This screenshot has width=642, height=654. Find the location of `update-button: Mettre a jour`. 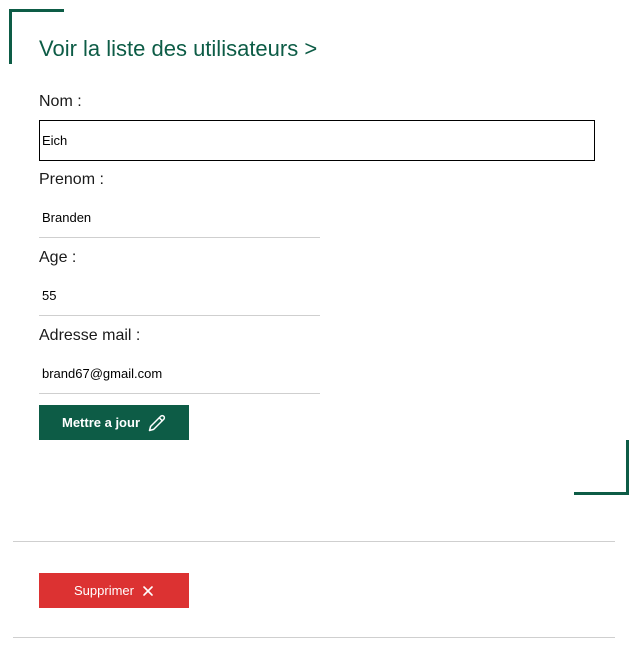

update-button: Mettre a jour is located at coordinates (114, 422).